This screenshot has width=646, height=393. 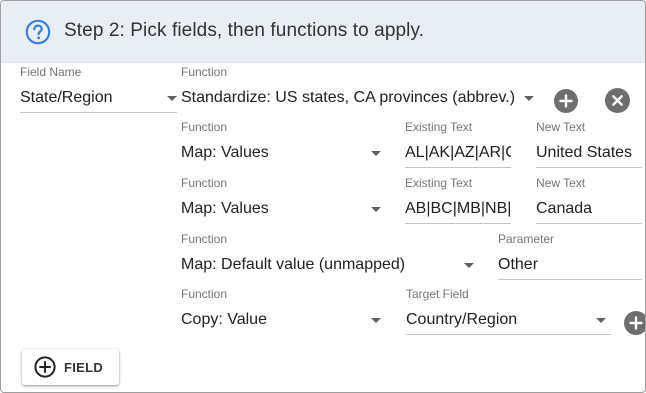 I want to click on add-field-button: FIELD, so click(x=70, y=367).